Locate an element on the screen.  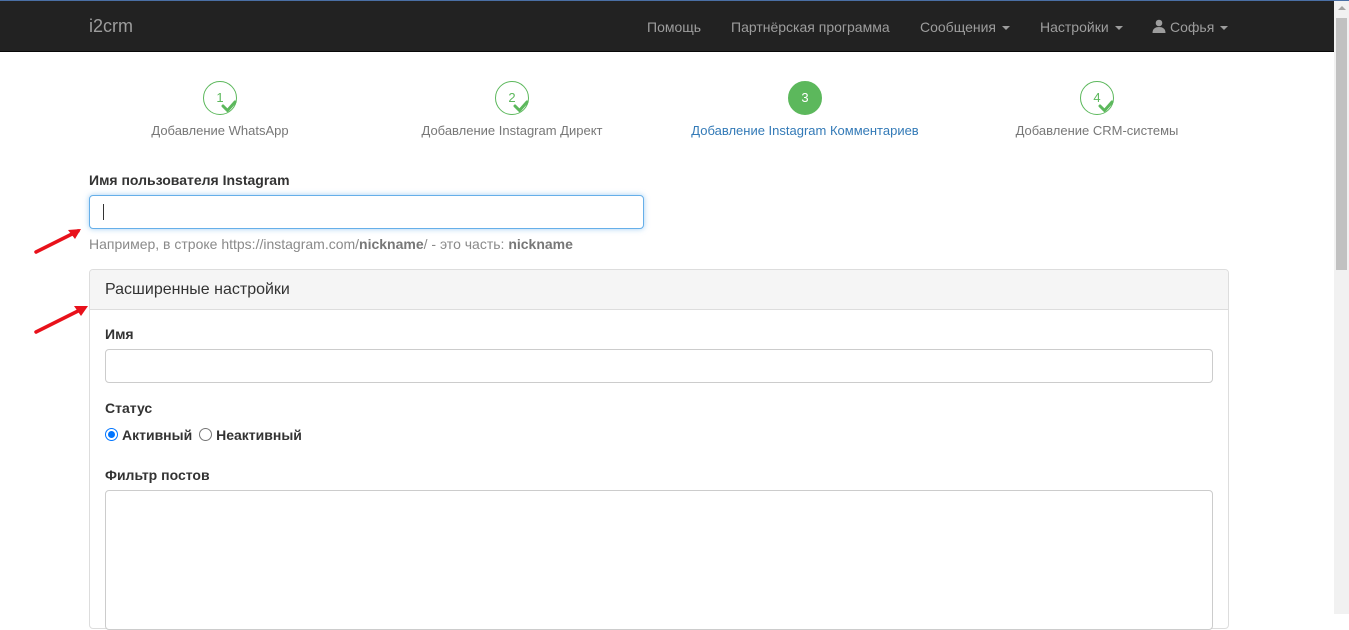
post-filter-label: Фильтр постов is located at coordinates (157, 475).